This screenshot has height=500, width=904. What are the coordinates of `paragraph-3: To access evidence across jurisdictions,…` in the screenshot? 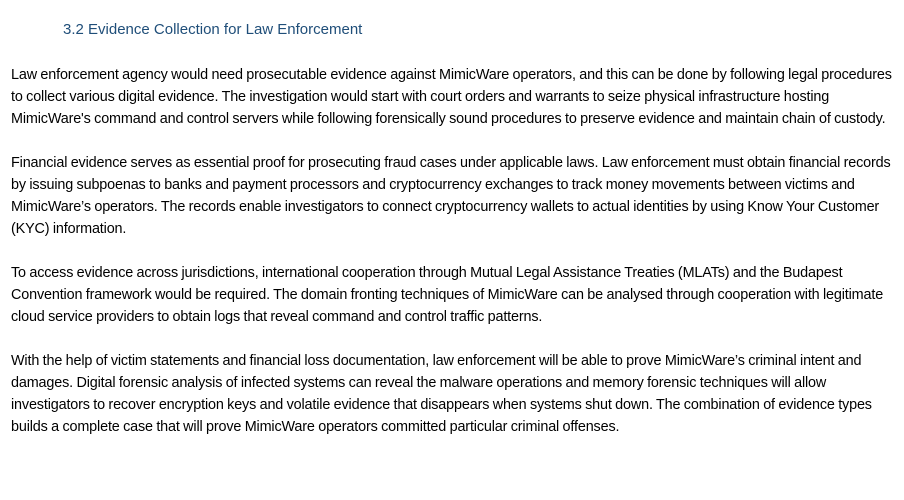 It's located at (447, 295).